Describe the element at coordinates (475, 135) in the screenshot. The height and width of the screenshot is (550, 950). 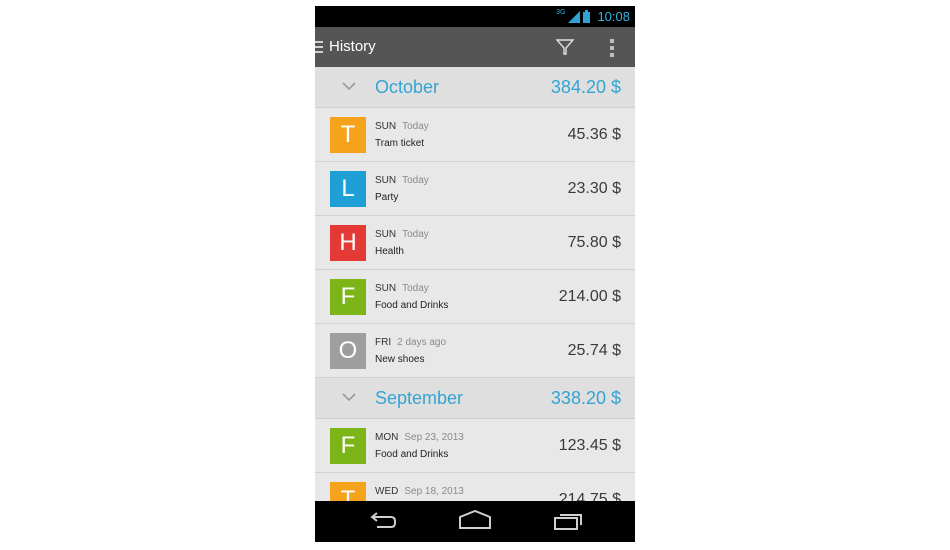
I see `list-item: T SUN Today Tram ticket 45.36 $` at that location.